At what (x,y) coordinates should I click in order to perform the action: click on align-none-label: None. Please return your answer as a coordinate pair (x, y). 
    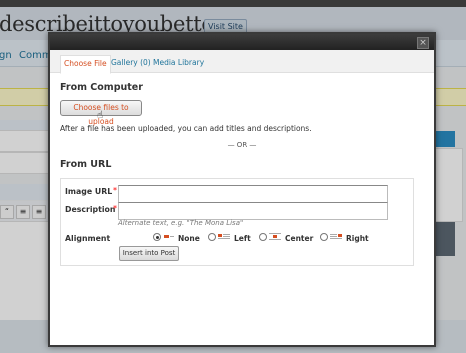
    Looking at the image, I should click on (189, 238).